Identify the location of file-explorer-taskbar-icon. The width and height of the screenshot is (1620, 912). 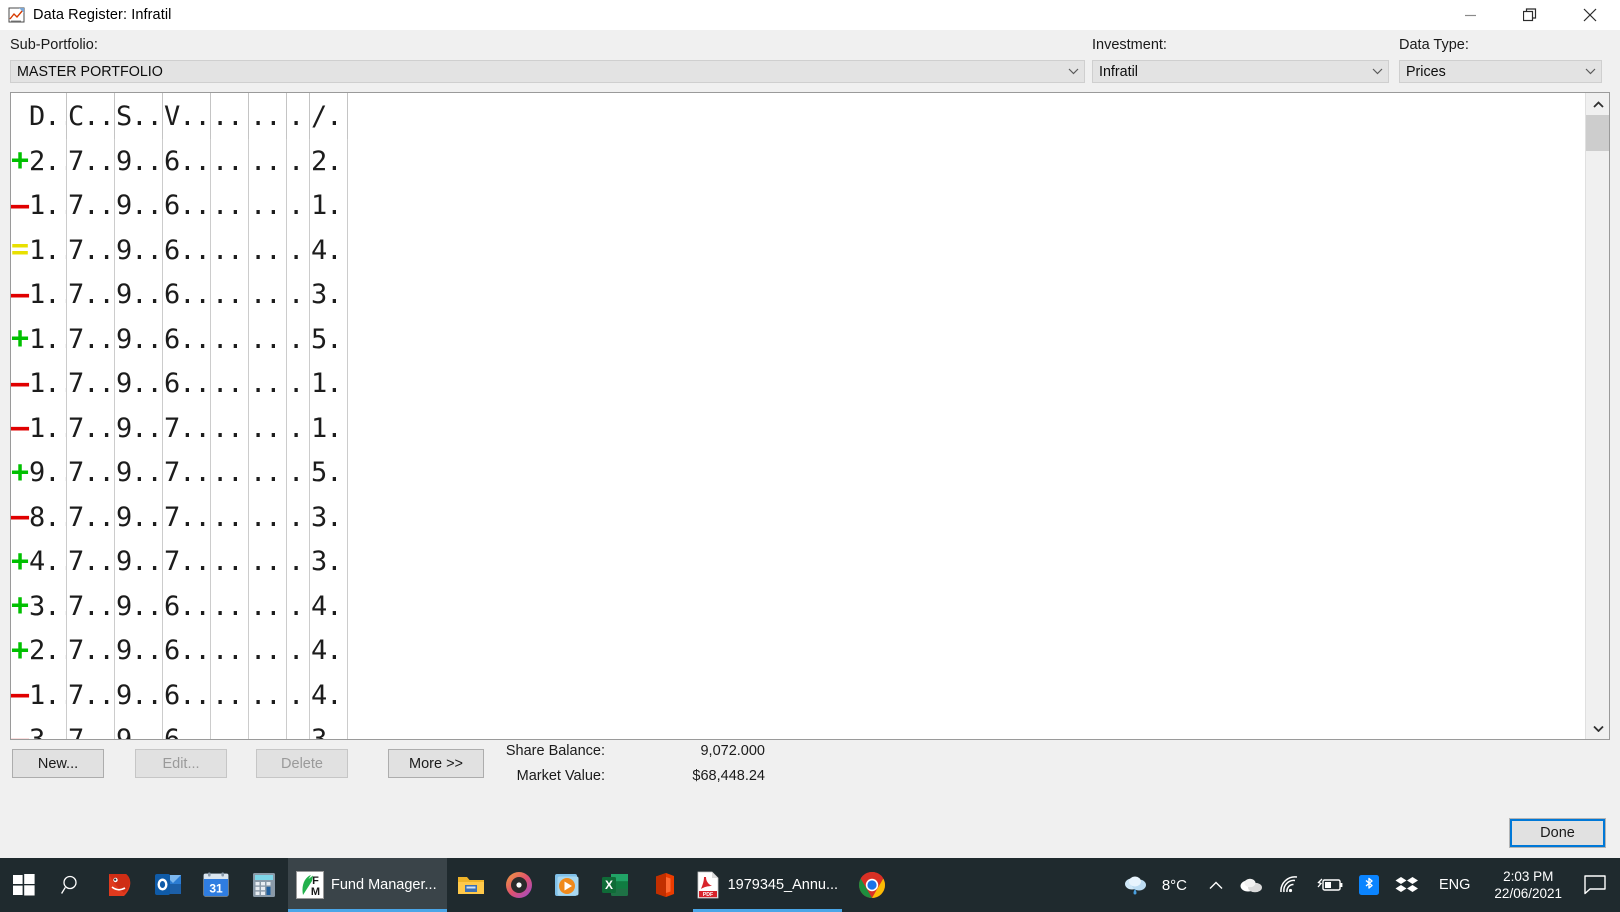
(471, 885).